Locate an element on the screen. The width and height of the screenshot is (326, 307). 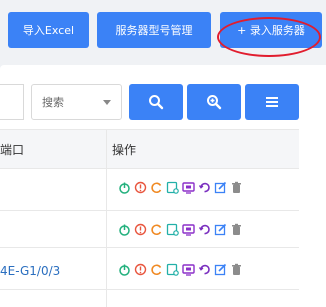
zoom-in-icon is located at coordinates (214, 102).